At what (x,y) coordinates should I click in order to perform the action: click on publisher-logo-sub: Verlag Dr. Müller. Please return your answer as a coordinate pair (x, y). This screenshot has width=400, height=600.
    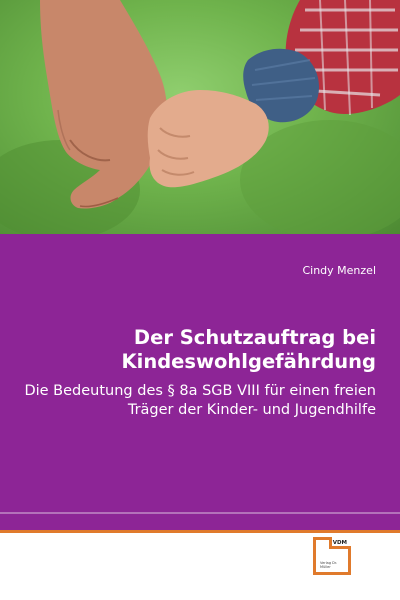
    Looking at the image, I should click on (329, 565).